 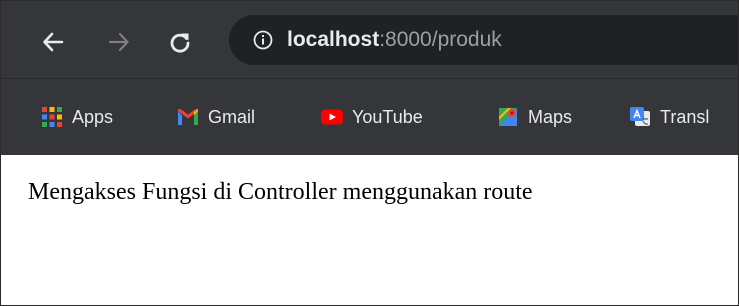 I want to click on bookmark-label: Apps, so click(x=93, y=116).